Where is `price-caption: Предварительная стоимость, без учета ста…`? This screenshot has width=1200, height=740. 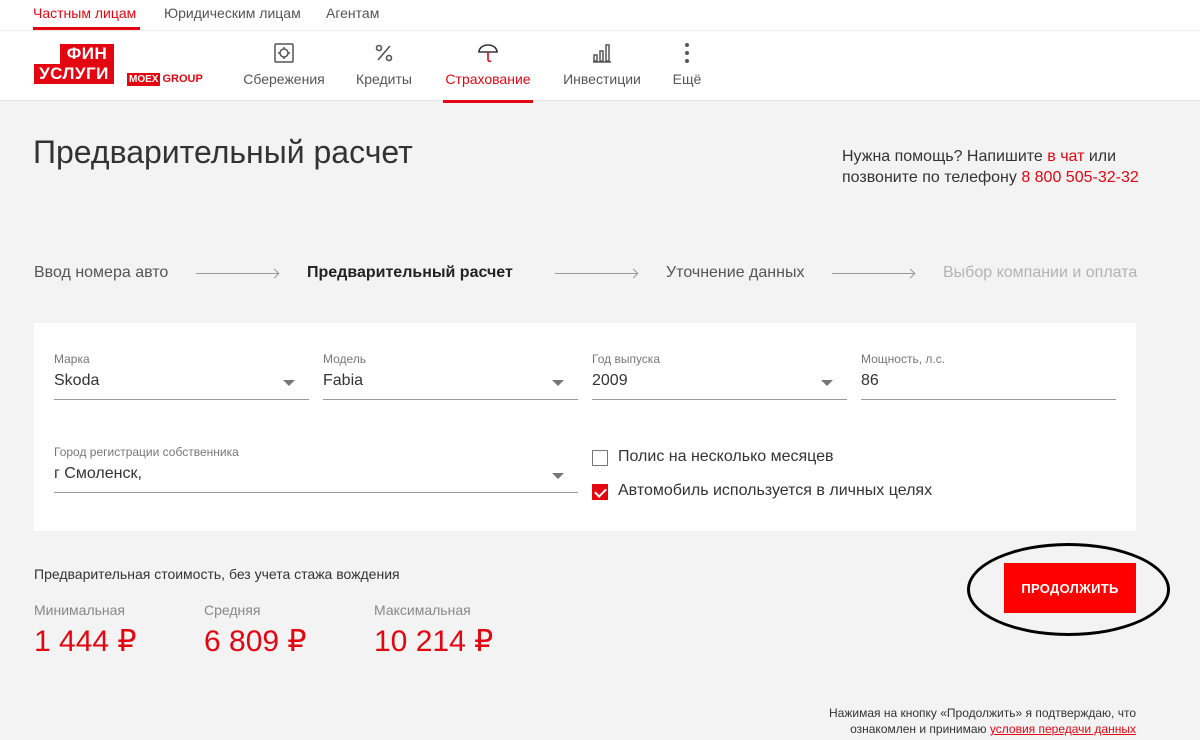
price-caption: Предварительная стоимость, без учета ста… is located at coordinates (217, 574).